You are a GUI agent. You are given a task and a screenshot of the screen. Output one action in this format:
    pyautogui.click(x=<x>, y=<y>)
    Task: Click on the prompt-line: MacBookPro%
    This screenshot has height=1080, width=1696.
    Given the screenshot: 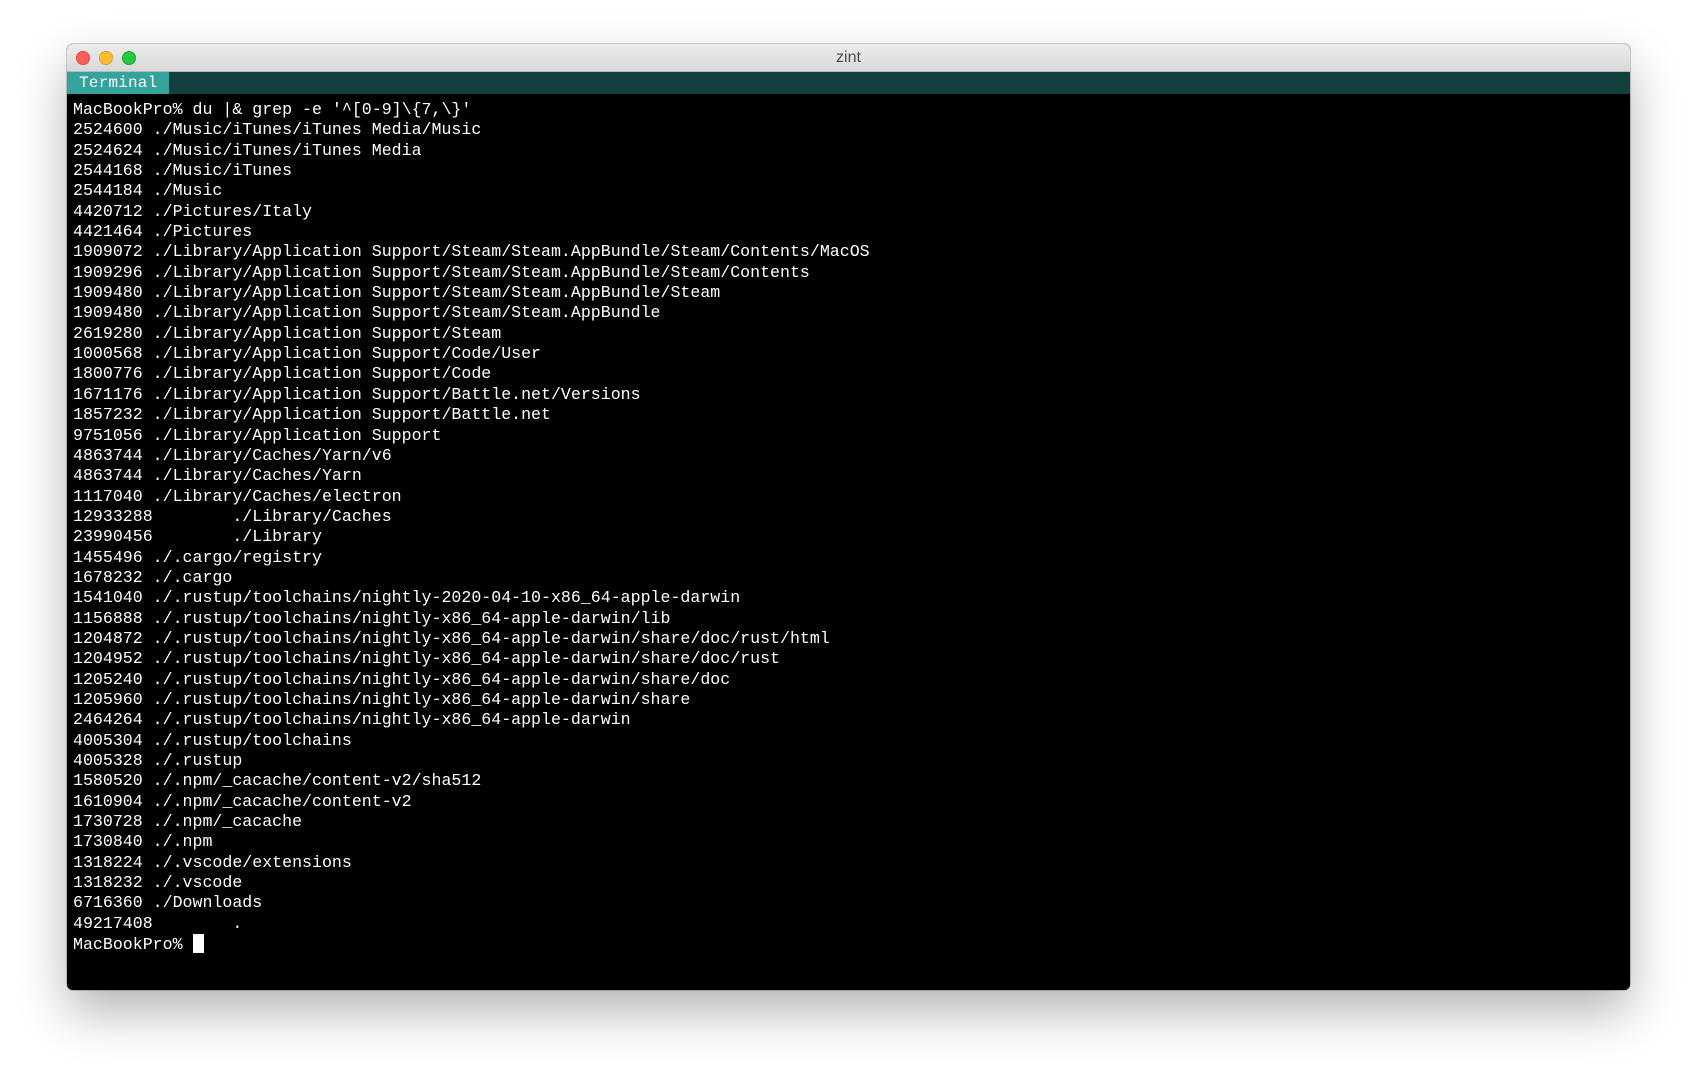 What is the action you would take?
    pyautogui.click(x=851, y=944)
    